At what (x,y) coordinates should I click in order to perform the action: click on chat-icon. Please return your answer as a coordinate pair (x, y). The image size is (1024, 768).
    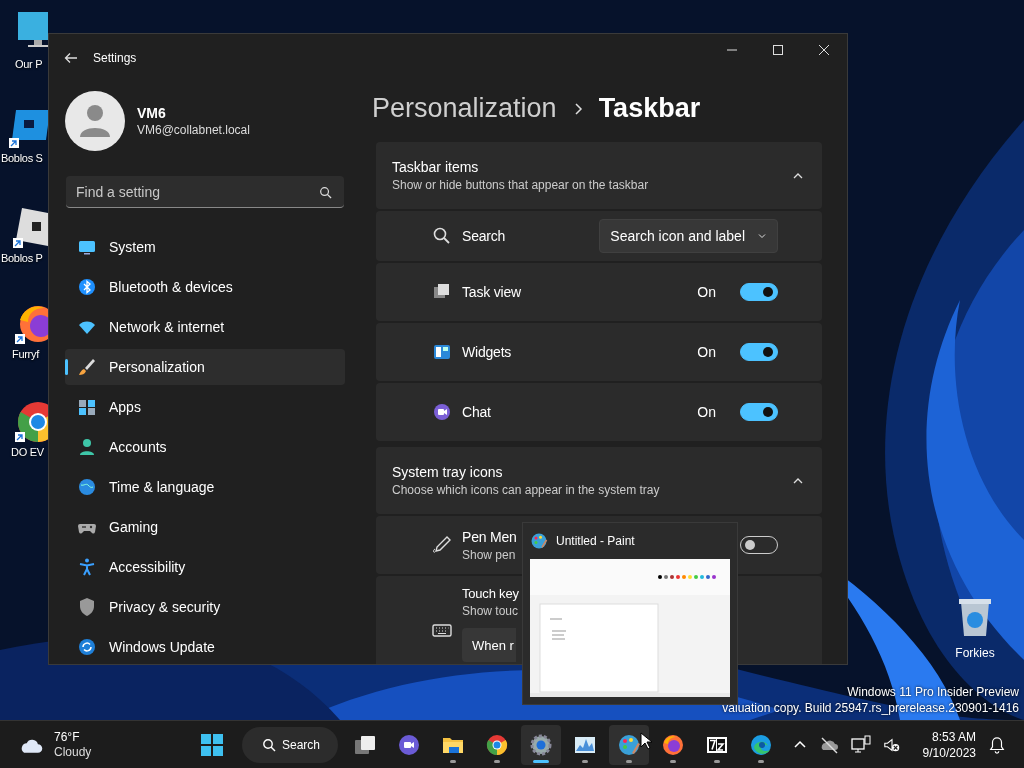
    Looking at the image, I should click on (442, 412).